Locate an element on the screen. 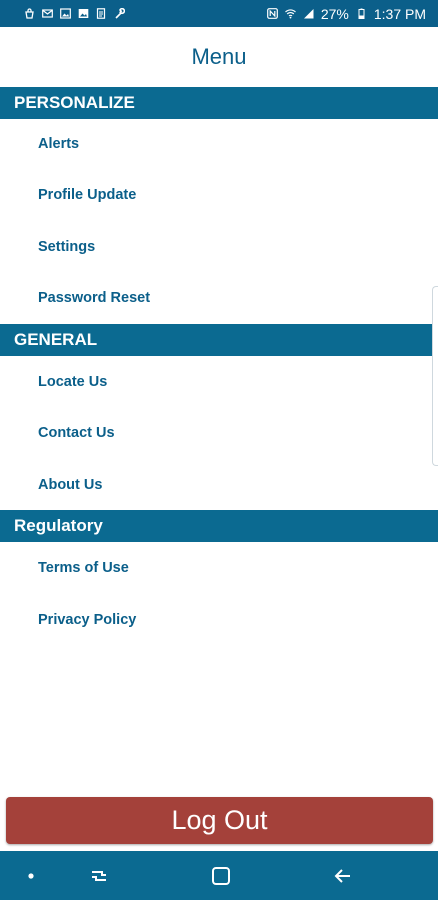 This screenshot has height=900, width=438. menu-item-profile-update: Profile Update is located at coordinates (219, 195).